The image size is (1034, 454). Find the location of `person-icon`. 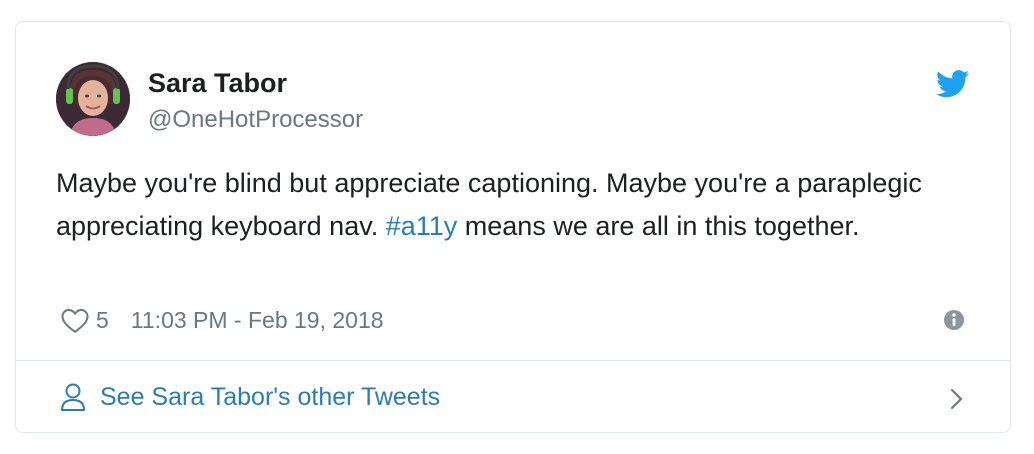

person-icon is located at coordinates (73, 397).